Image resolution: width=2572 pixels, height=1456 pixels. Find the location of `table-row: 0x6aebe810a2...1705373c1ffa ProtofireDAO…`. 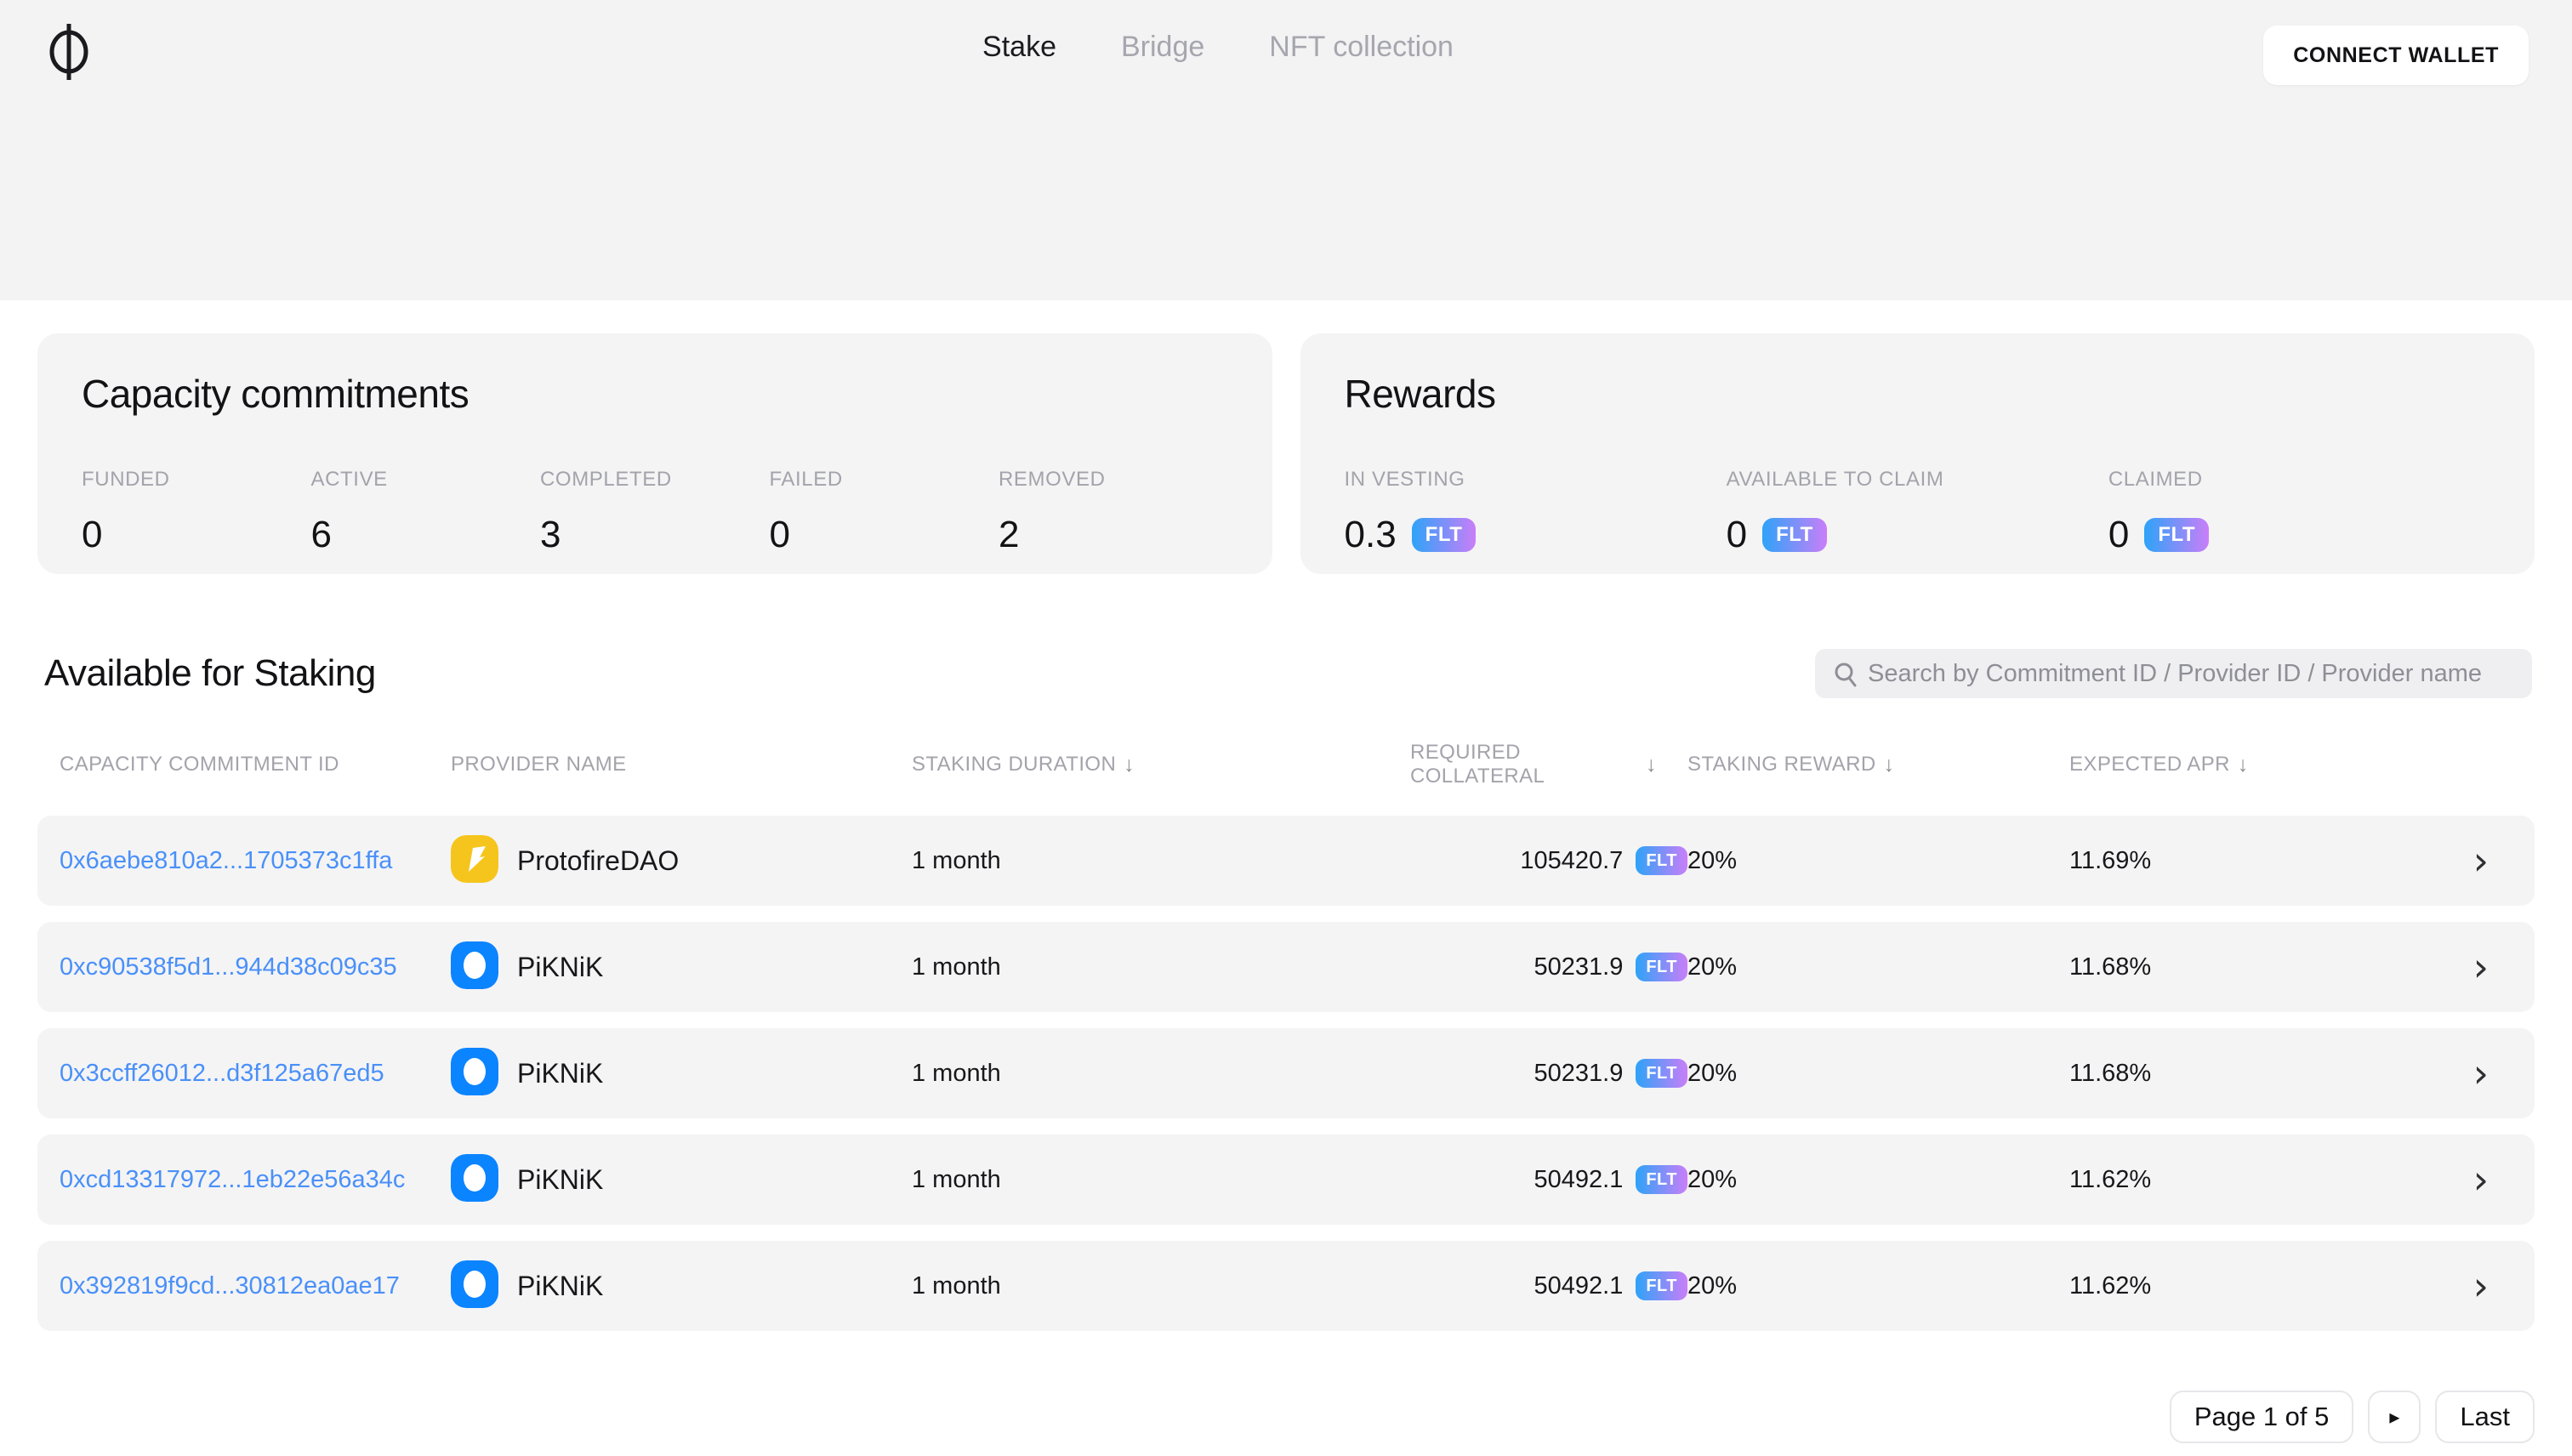

table-row: 0x6aebe810a2...1705373c1ffa ProtofireDAO… is located at coordinates (1286, 861).